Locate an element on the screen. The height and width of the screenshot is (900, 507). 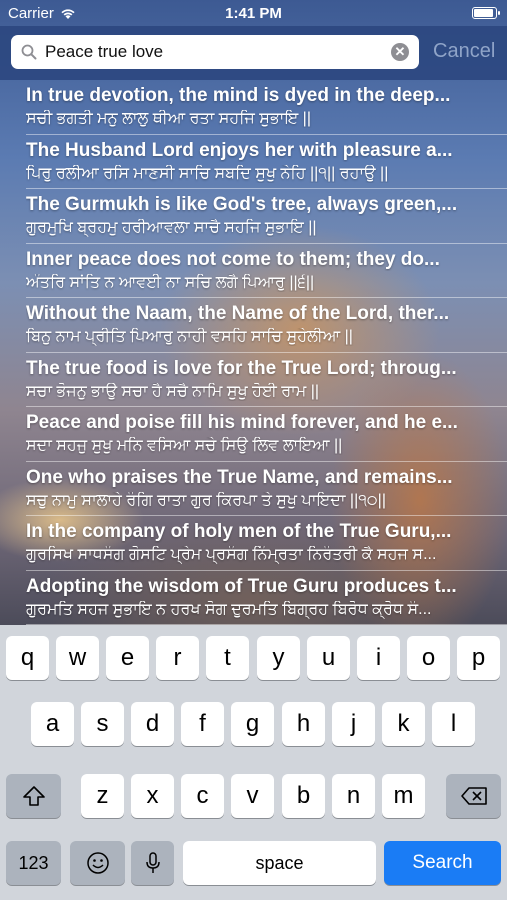
result-gurmukhi: ਸਚੀ ਭਗਤੀ ਮਨੁ ਲਾਲੁ ਥੀਆ ਰਤਾ ਸਹਜਿ ਸੁਭਾਇ || is located at coordinates (168, 118).